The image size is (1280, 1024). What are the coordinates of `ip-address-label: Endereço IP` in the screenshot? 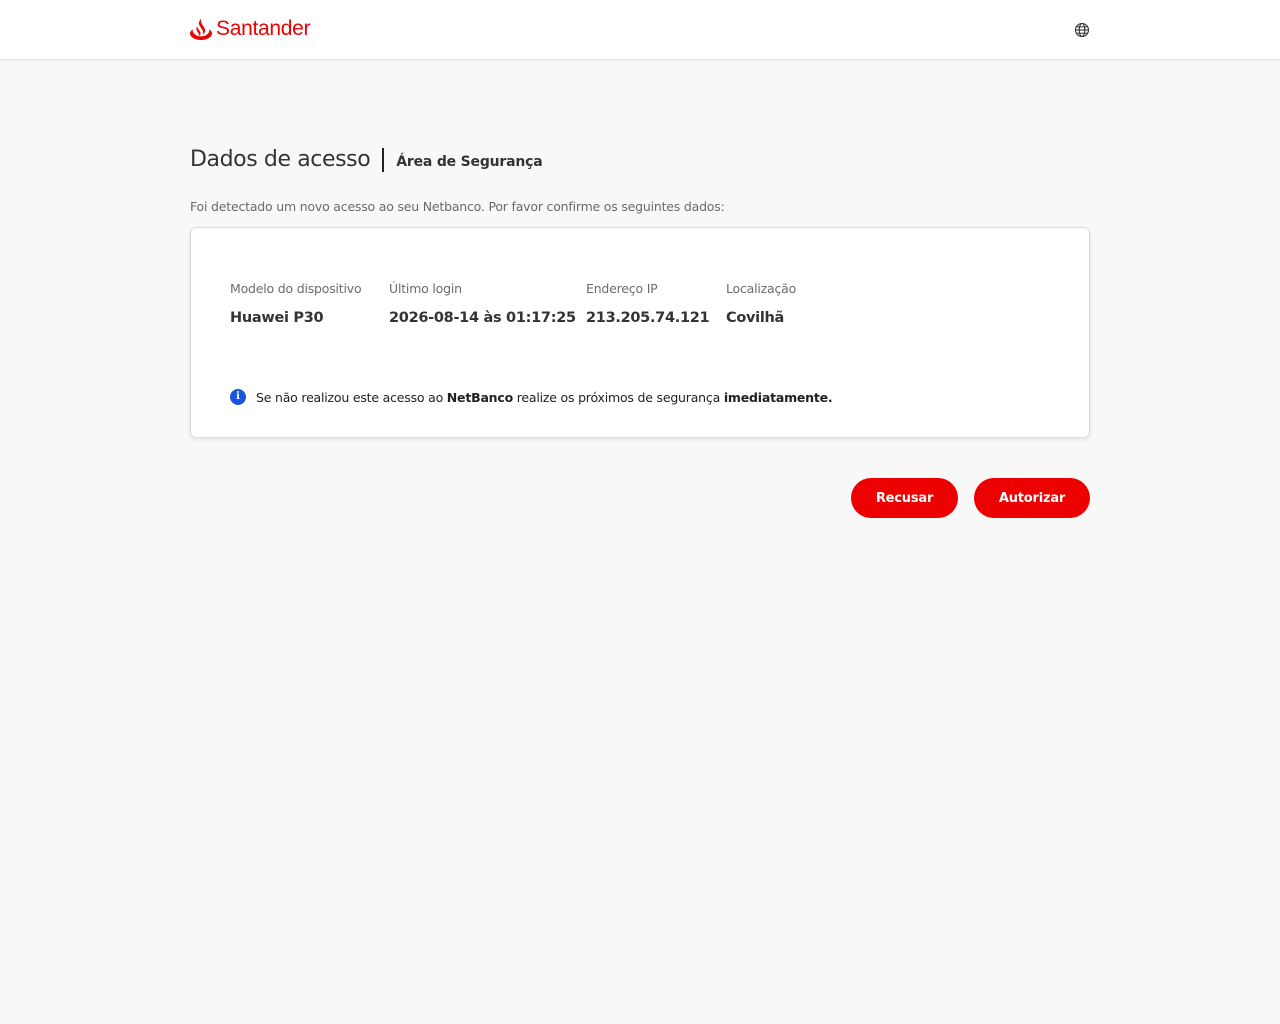 It's located at (622, 288).